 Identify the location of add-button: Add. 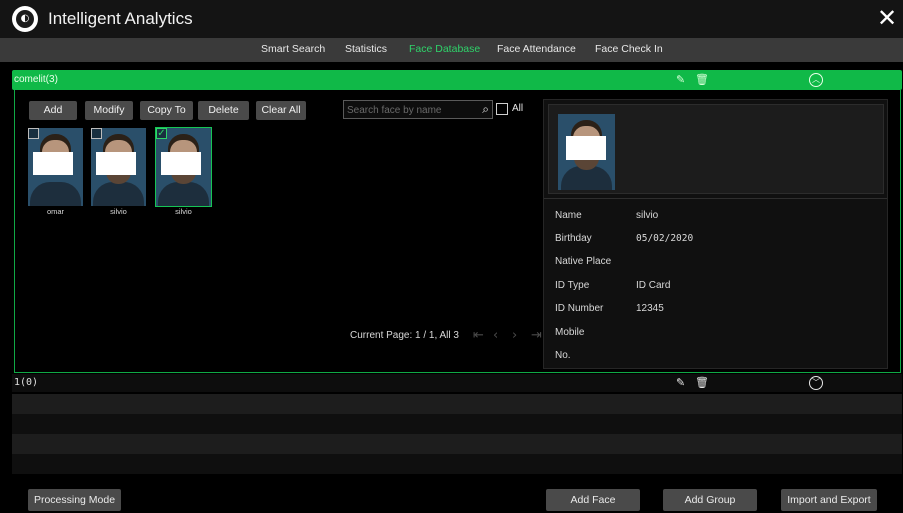
(53, 110).